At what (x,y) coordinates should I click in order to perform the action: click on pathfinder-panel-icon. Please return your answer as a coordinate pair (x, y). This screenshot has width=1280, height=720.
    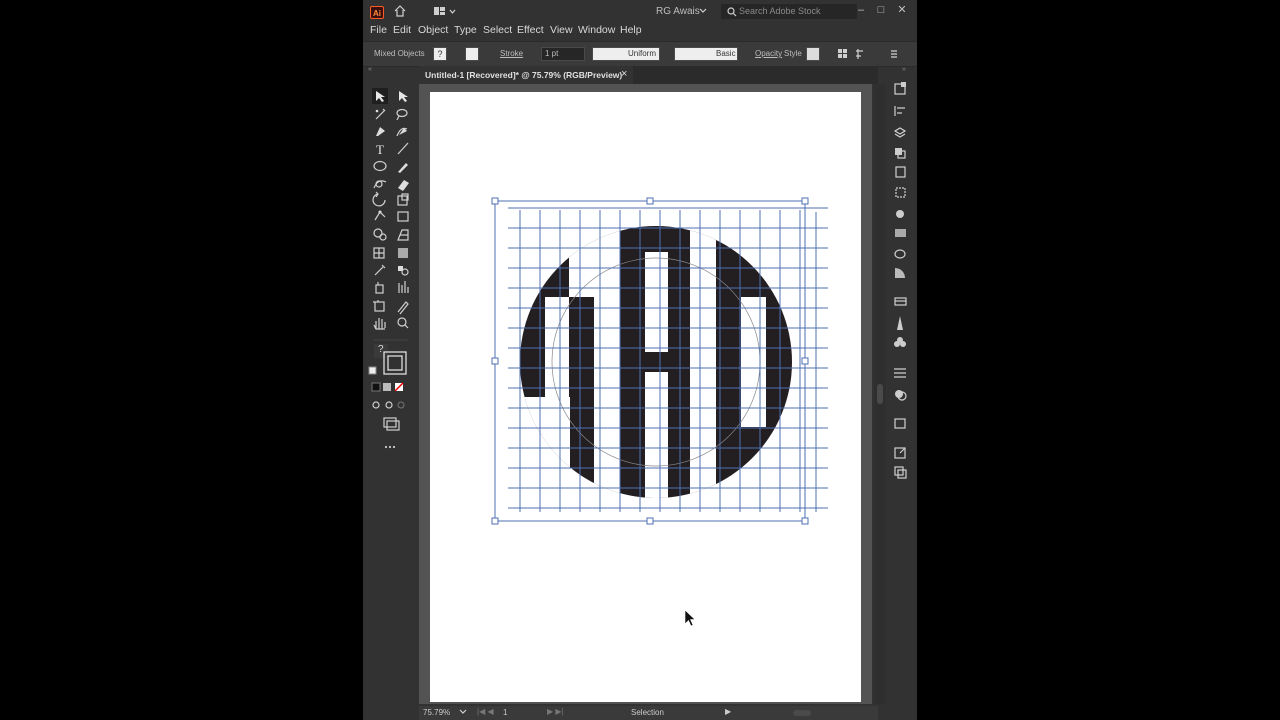
    Looking at the image, I should click on (900, 153).